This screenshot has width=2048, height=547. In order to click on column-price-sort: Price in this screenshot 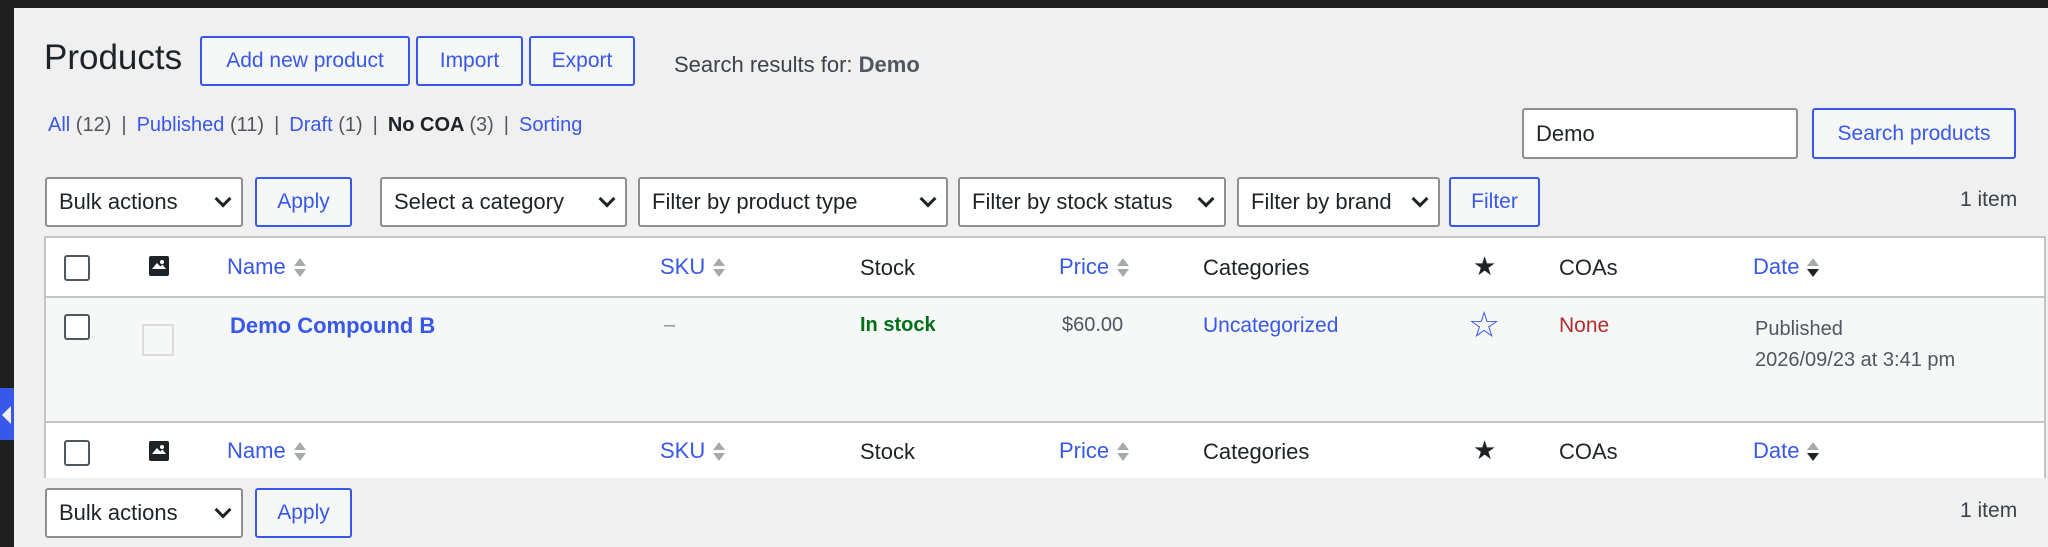, I will do `click(1094, 267)`.